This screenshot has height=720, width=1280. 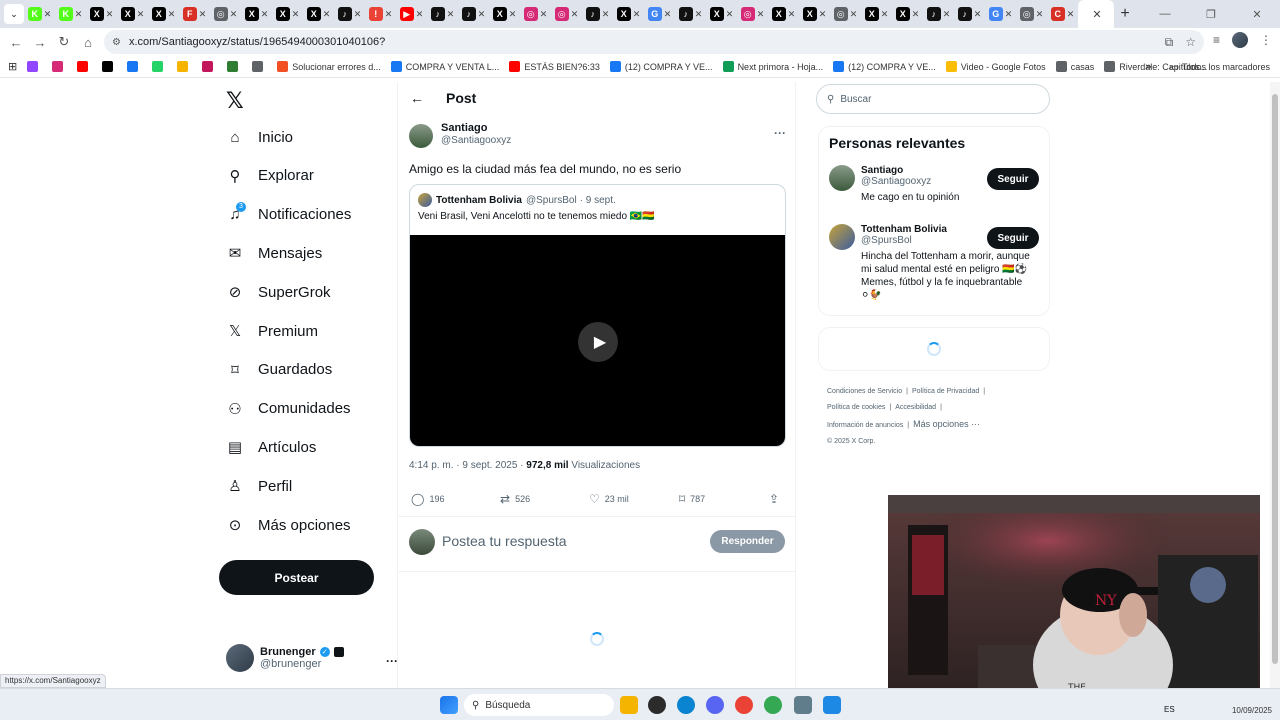 I want to click on browser-tab: ! ✕, so click(x=380, y=14).